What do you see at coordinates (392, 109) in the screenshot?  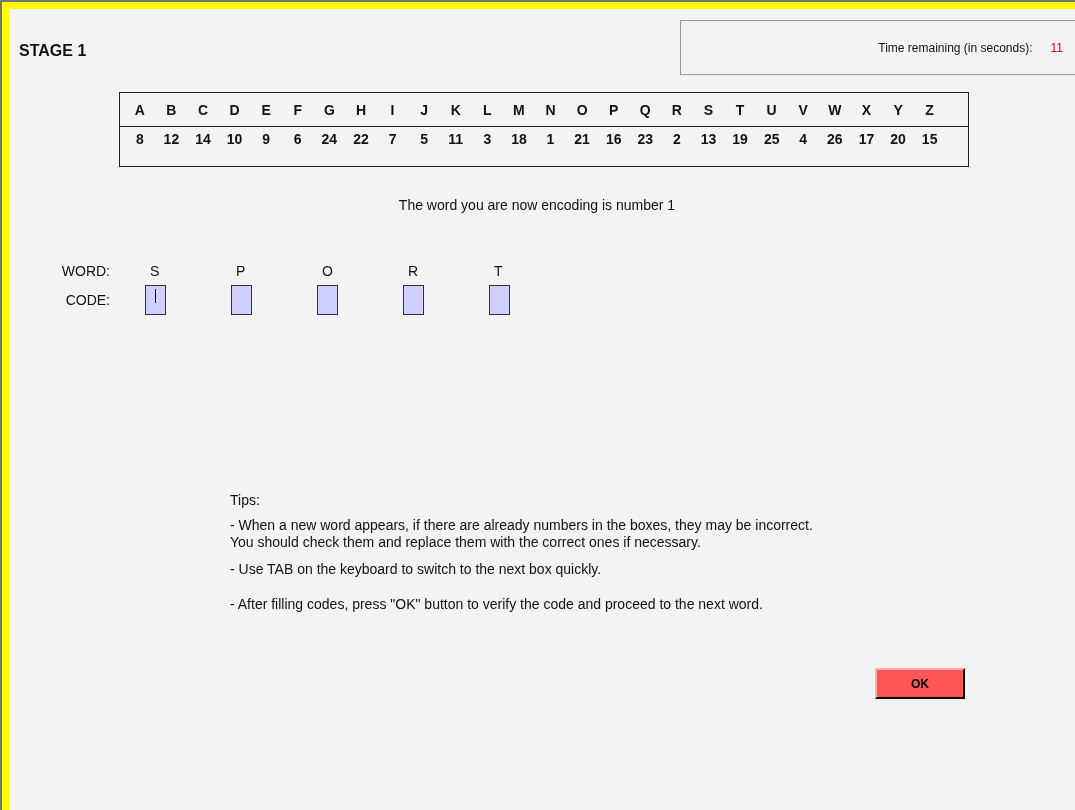 I see `key-letter: I` at bounding box center [392, 109].